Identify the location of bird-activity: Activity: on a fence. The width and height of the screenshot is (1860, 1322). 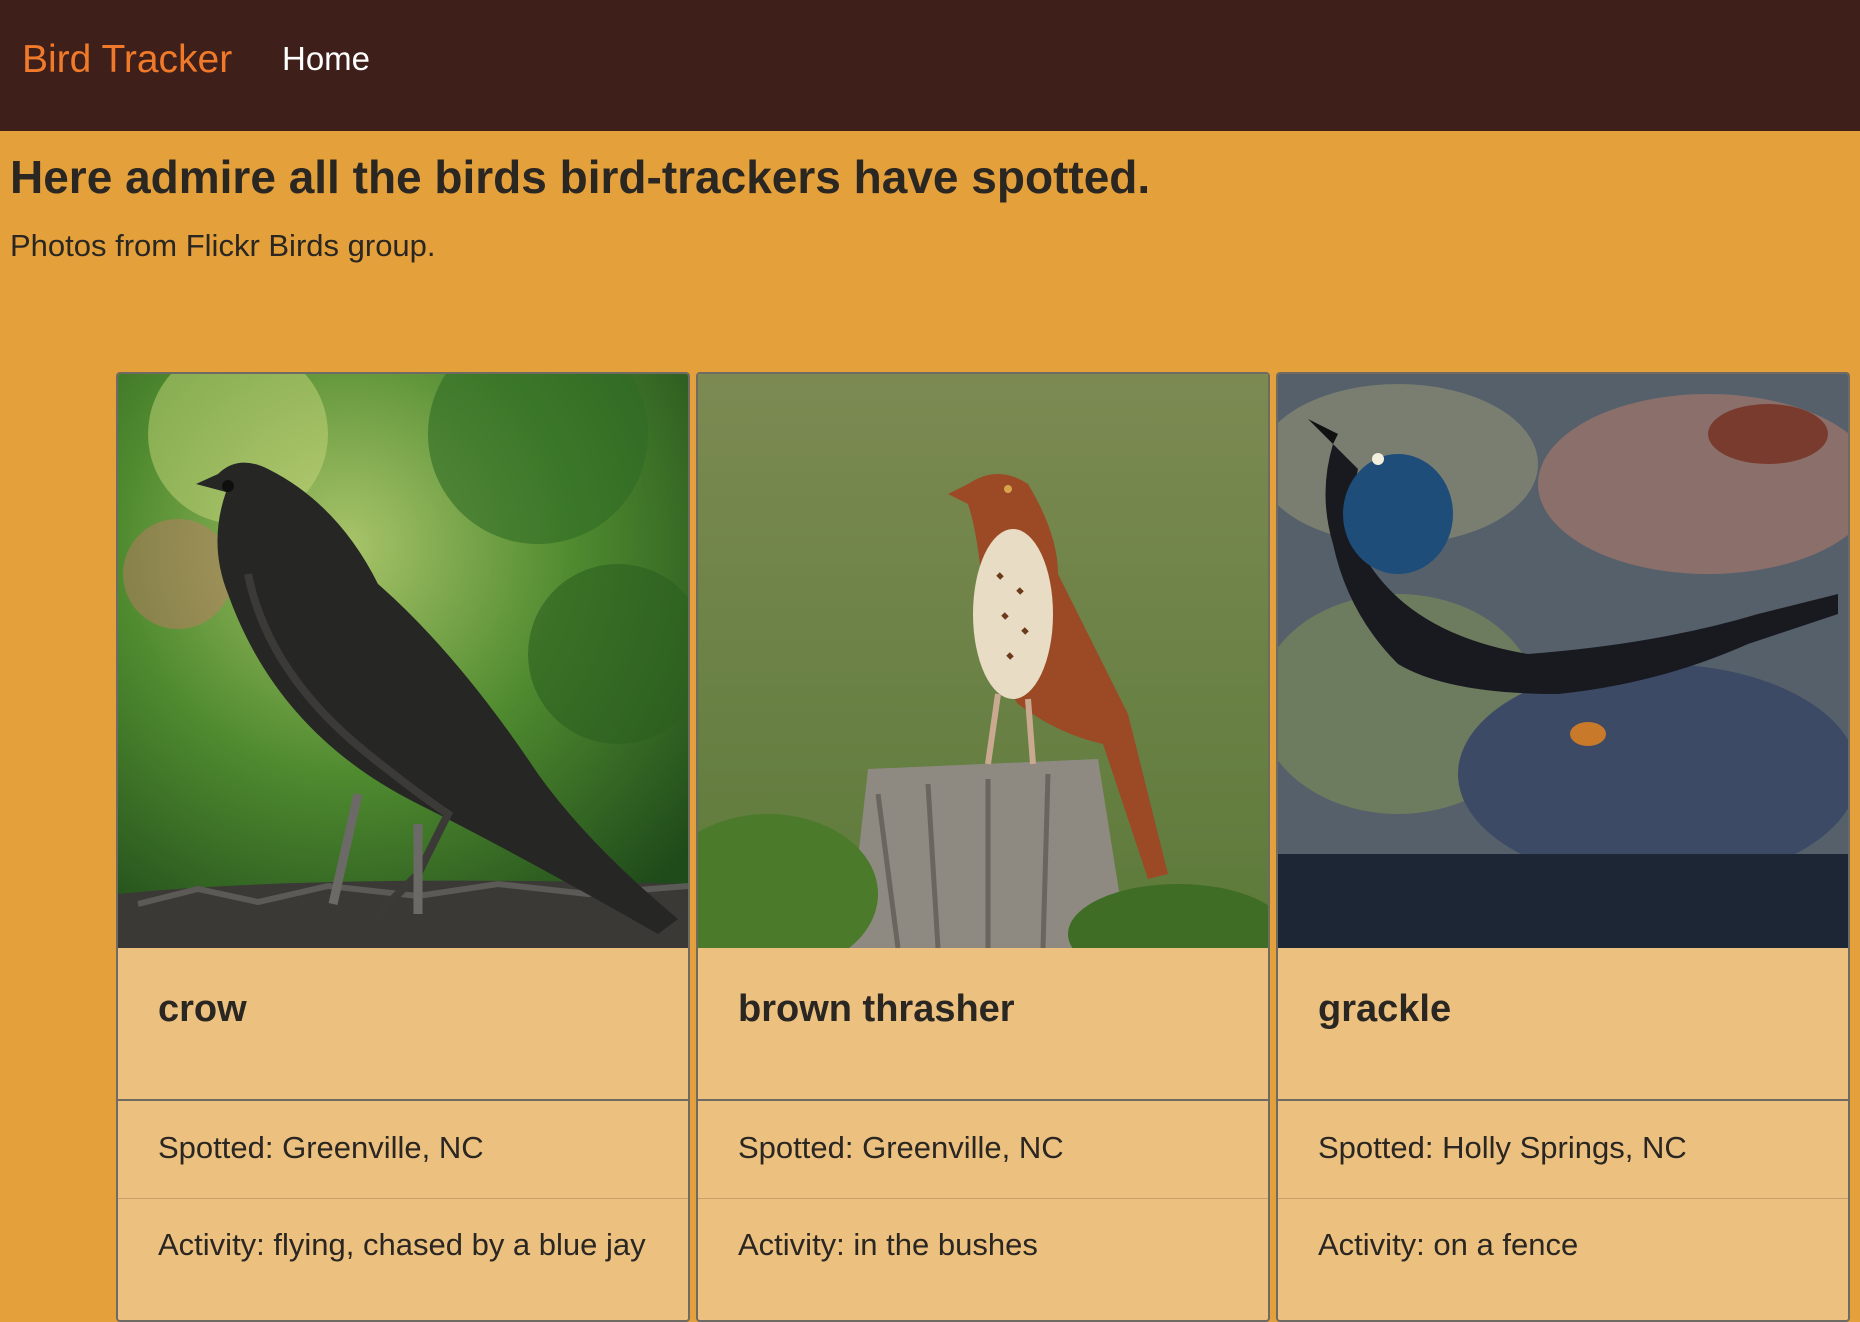
(1448, 1244).